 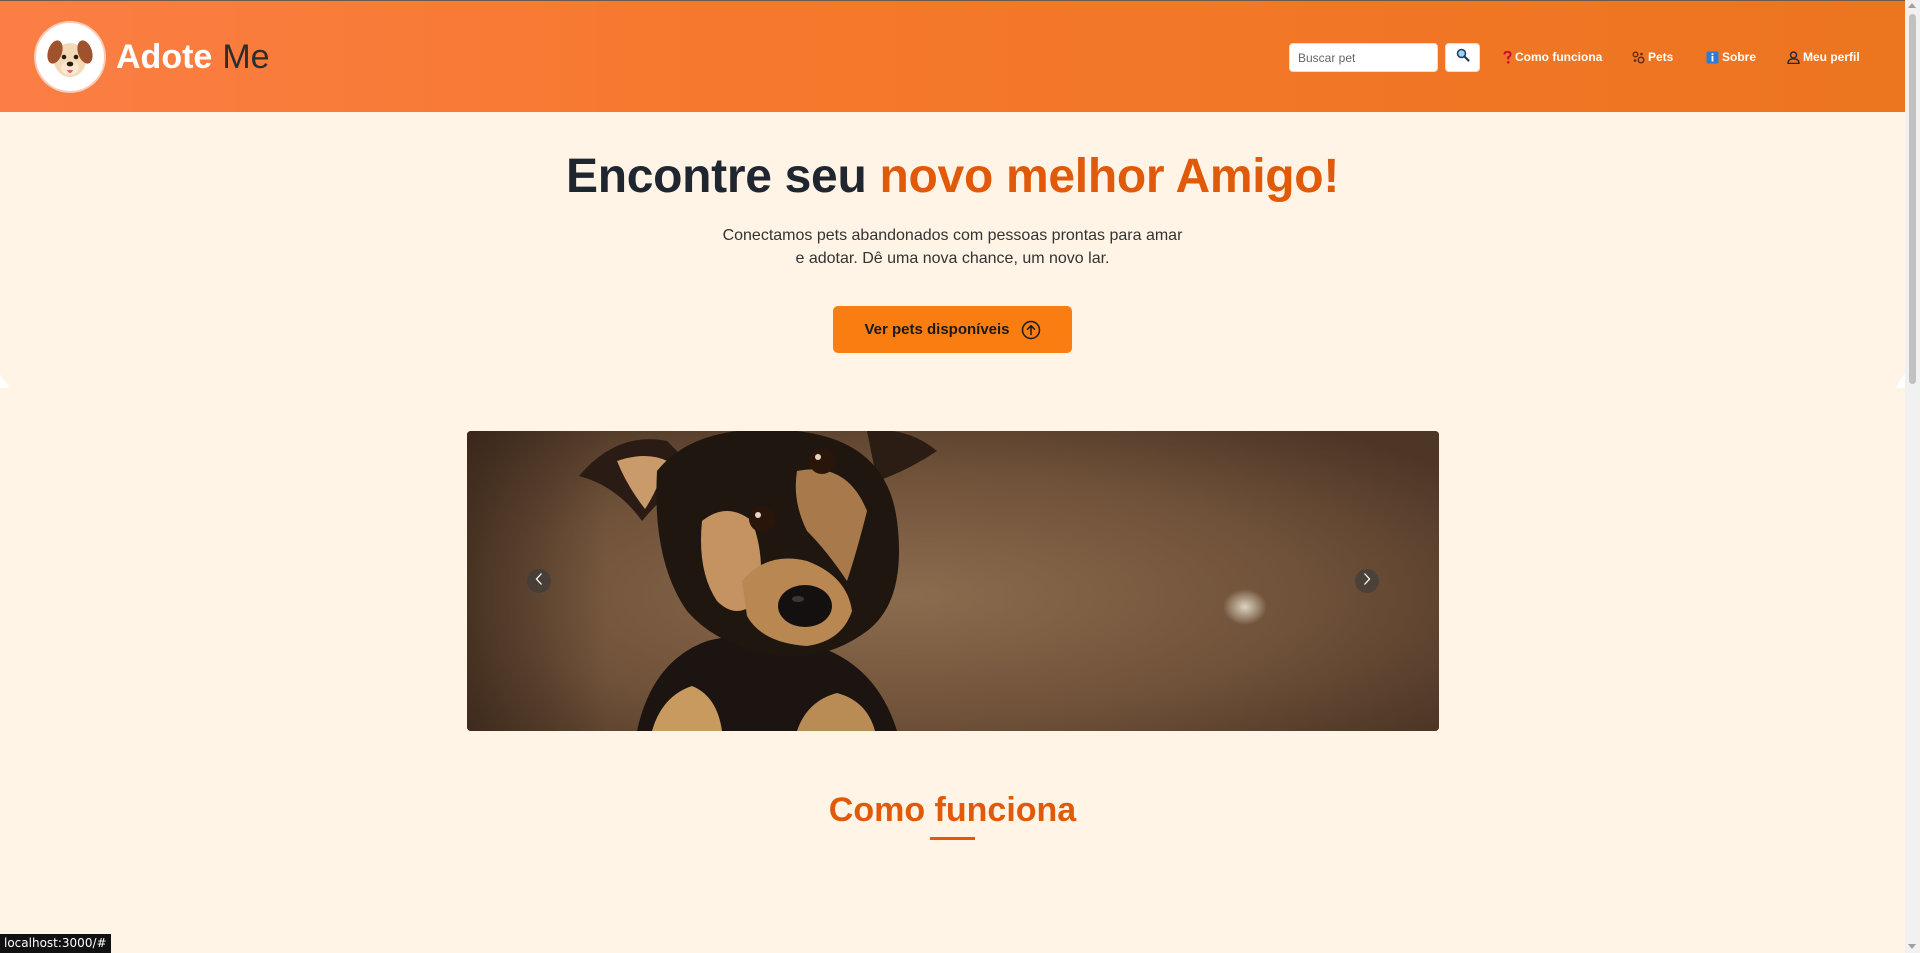 I want to click on hero-corner-right, so click(x=1900, y=381).